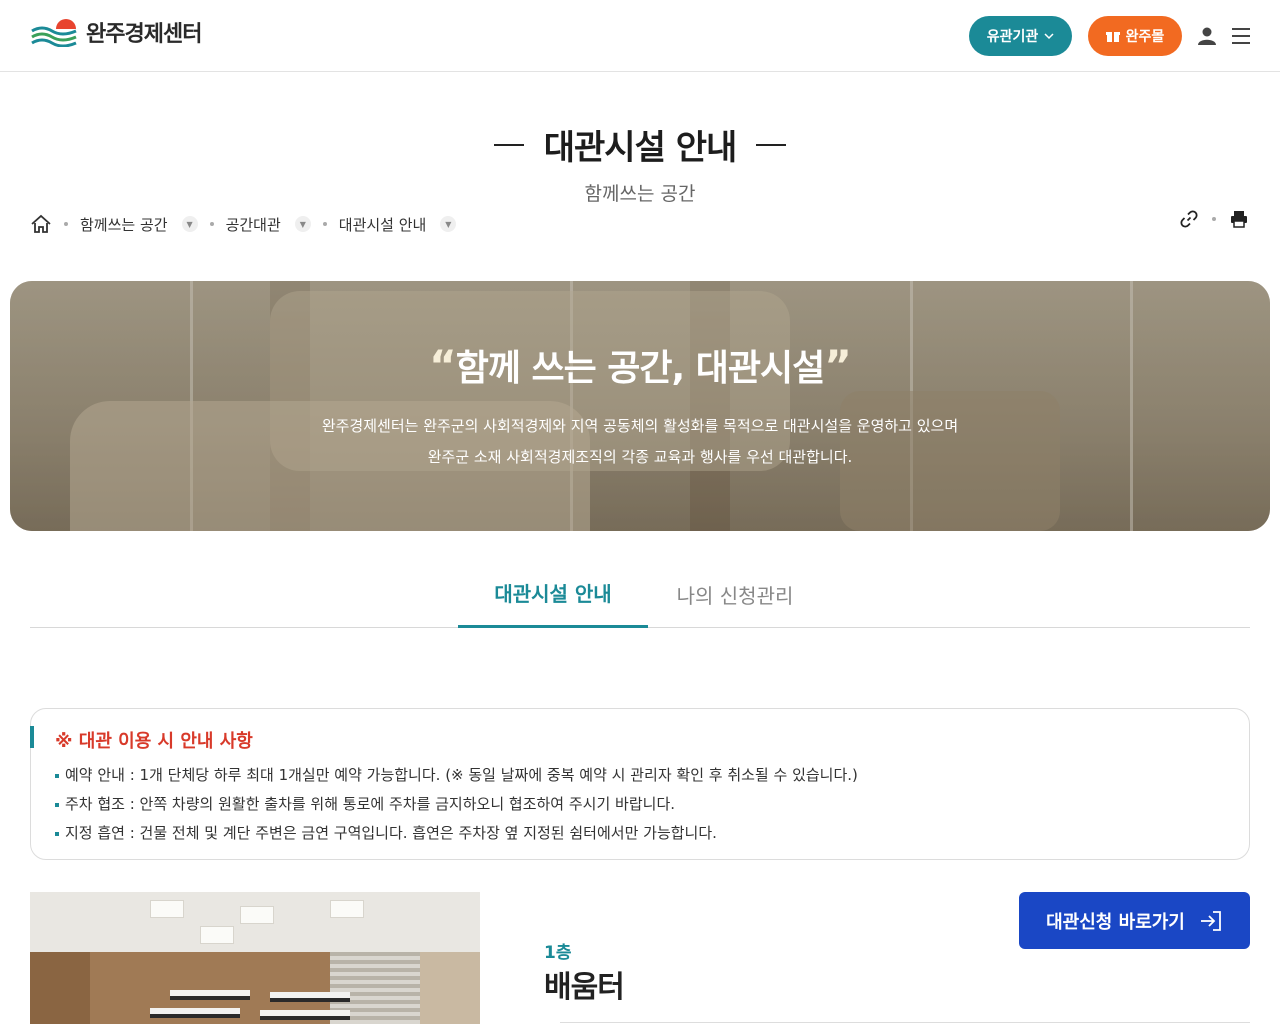 The height and width of the screenshot is (1024, 1280). Describe the element at coordinates (838, 365) in the screenshot. I see `quote-close: ”` at that location.